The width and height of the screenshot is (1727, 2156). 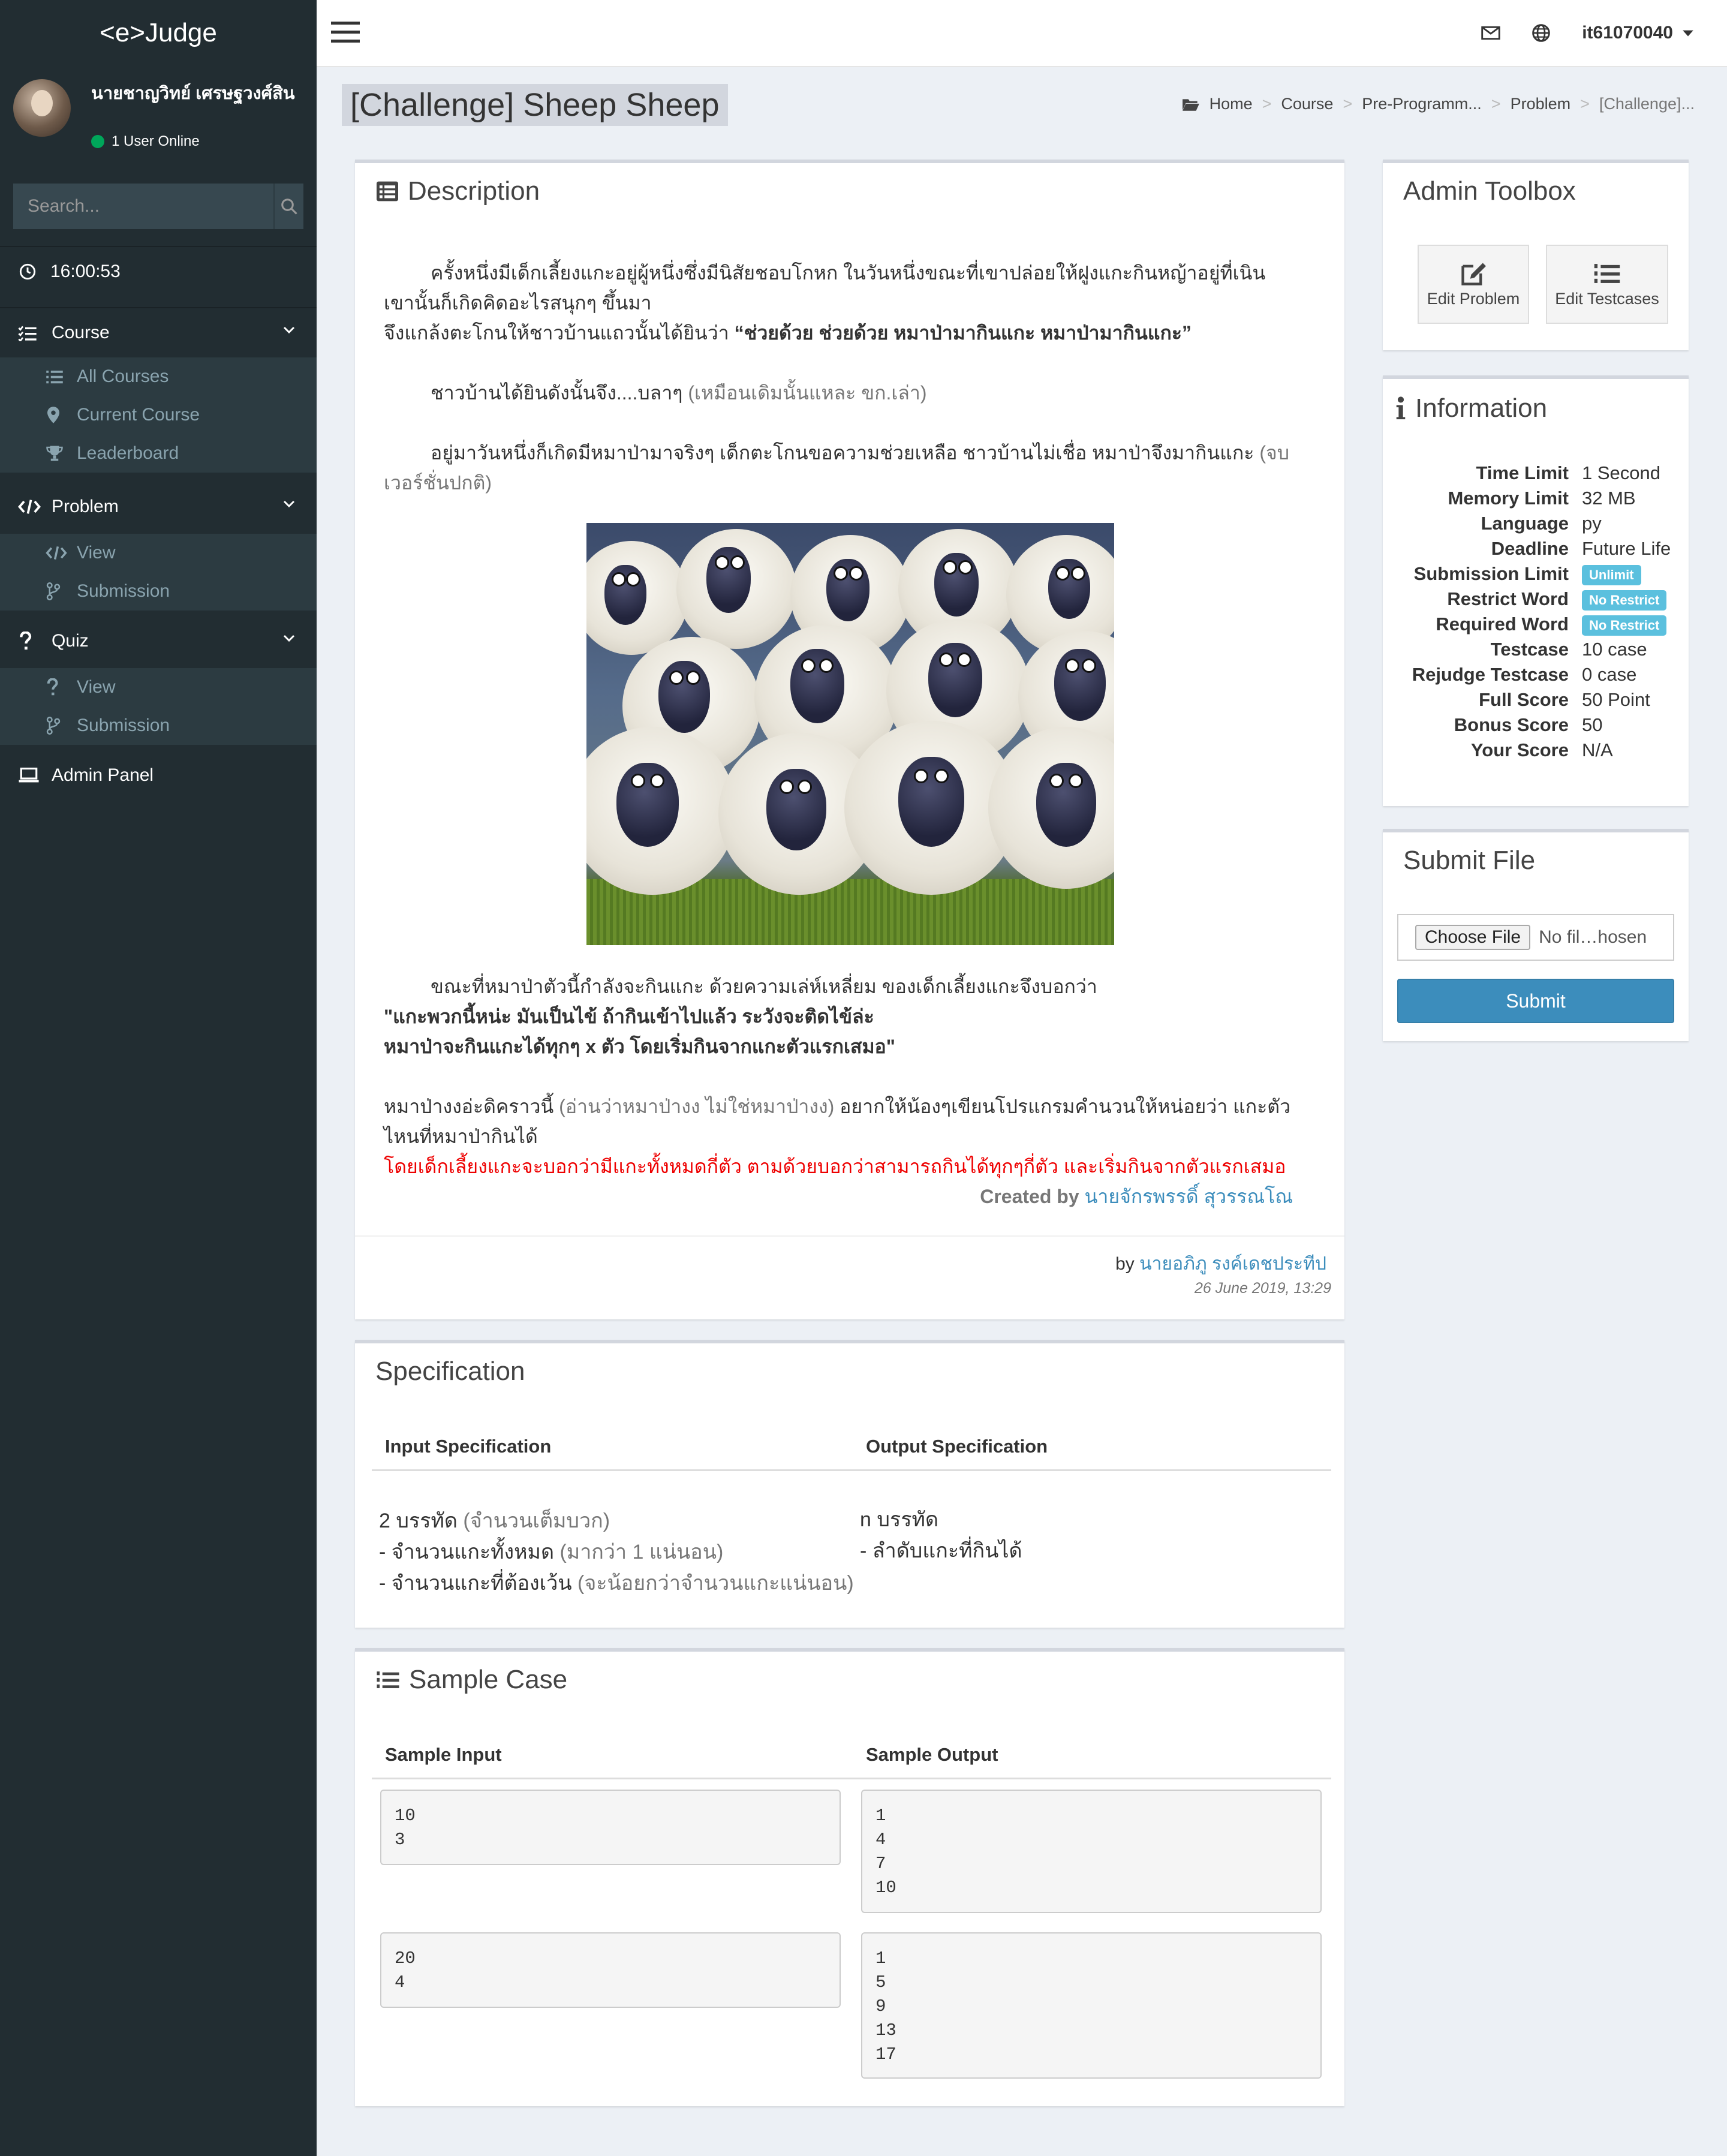 What do you see at coordinates (1544, 624) in the screenshot?
I see `info-row: Required Word No Restrict` at bounding box center [1544, 624].